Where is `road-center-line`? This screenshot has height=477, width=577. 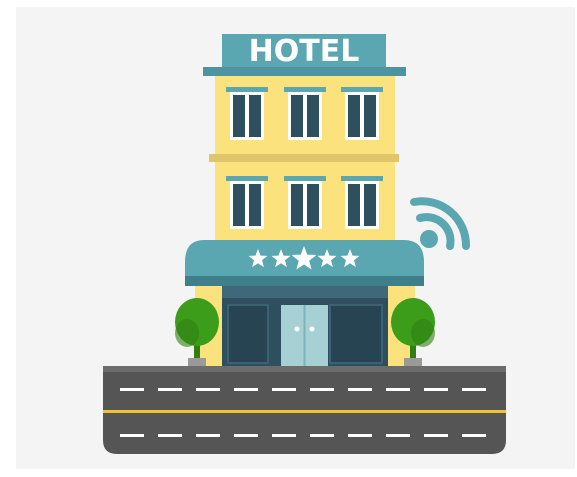
road-center-line is located at coordinates (304, 411).